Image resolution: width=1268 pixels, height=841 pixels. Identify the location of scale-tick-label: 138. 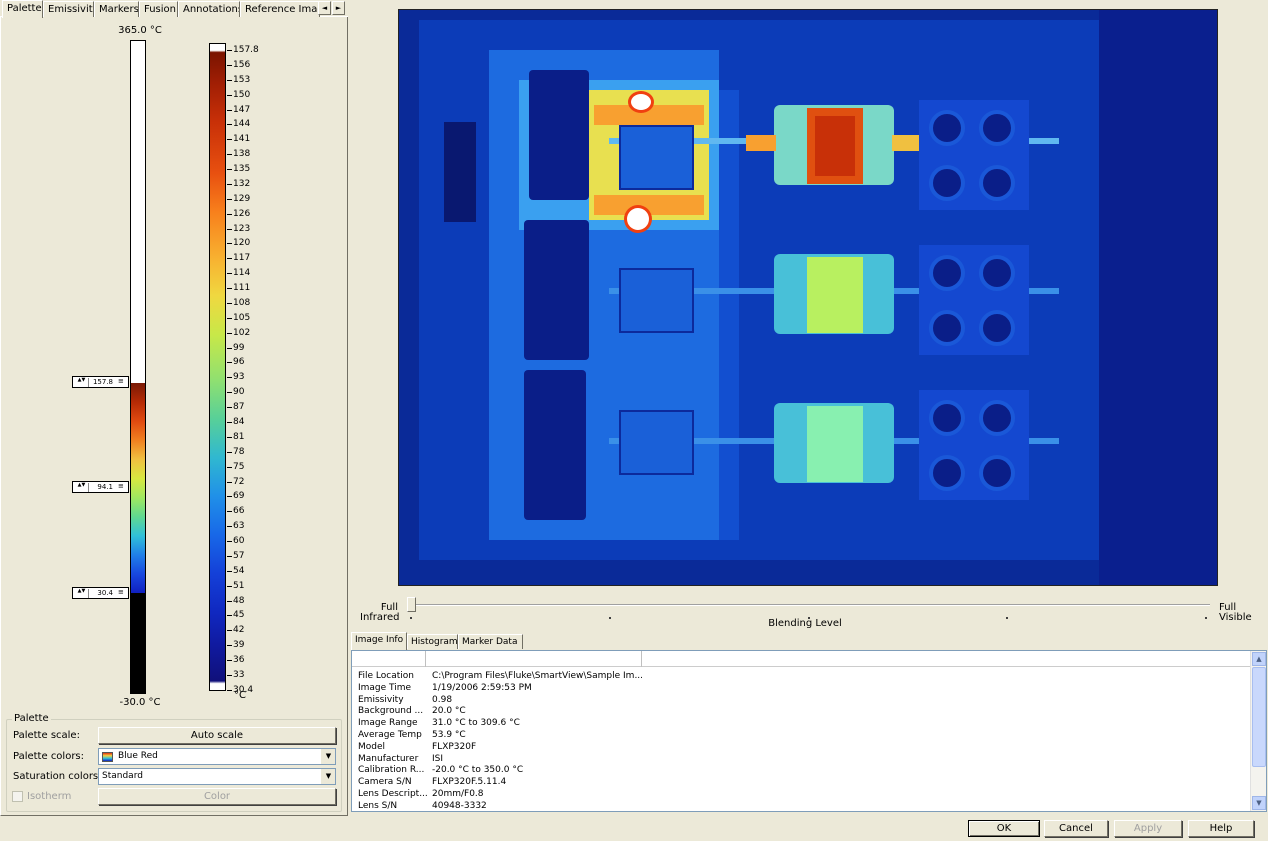
(242, 154).